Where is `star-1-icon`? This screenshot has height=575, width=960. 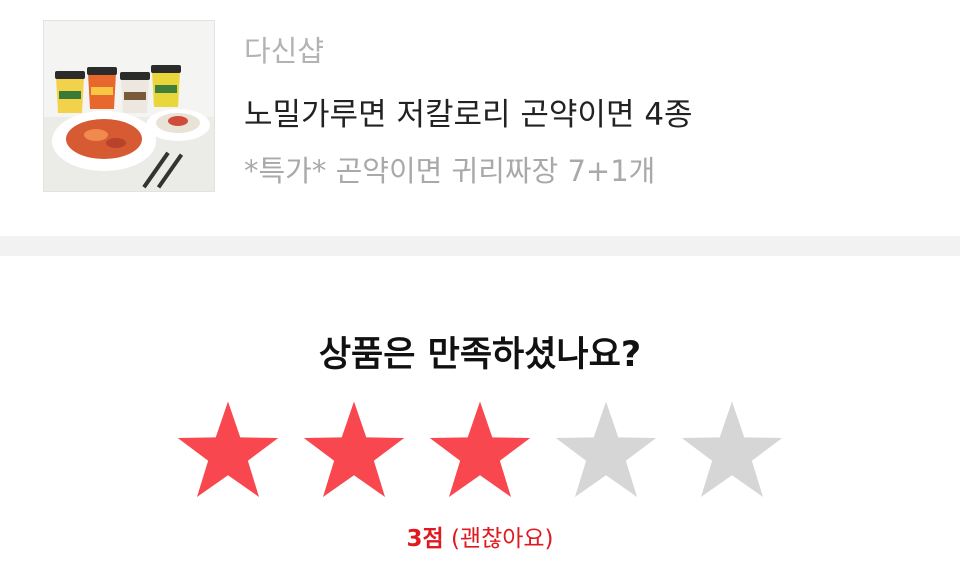
star-1-icon is located at coordinates (228, 451).